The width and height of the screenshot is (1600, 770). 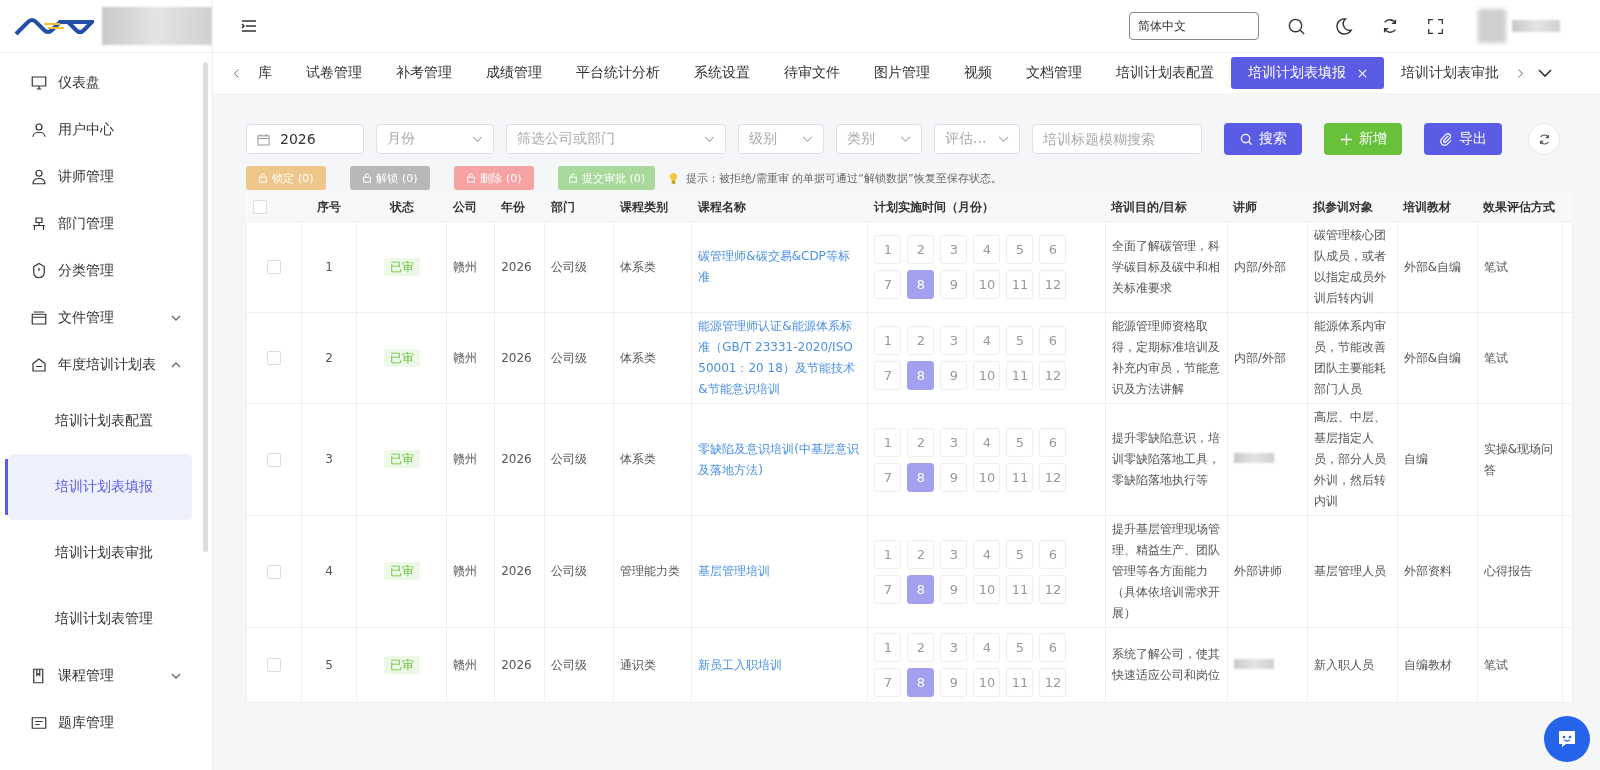 I want to click on chevron-left-icon, so click(x=237, y=73).